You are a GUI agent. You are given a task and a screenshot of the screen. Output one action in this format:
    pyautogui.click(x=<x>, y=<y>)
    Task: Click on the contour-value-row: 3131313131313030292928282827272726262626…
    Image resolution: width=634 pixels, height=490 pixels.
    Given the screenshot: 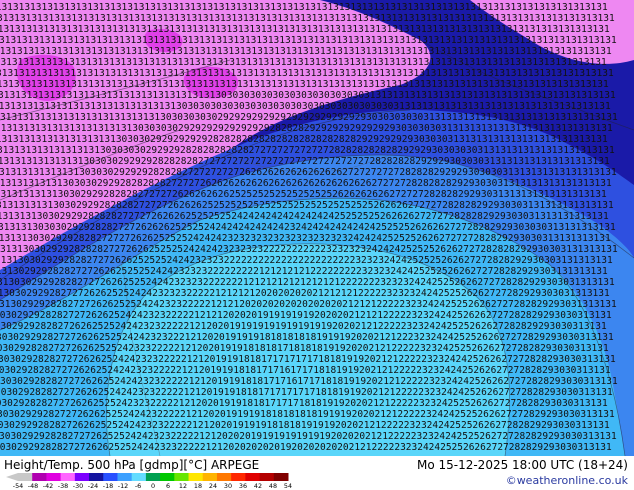 What is the action you would take?
    pyautogui.click(x=303, y=194)
    